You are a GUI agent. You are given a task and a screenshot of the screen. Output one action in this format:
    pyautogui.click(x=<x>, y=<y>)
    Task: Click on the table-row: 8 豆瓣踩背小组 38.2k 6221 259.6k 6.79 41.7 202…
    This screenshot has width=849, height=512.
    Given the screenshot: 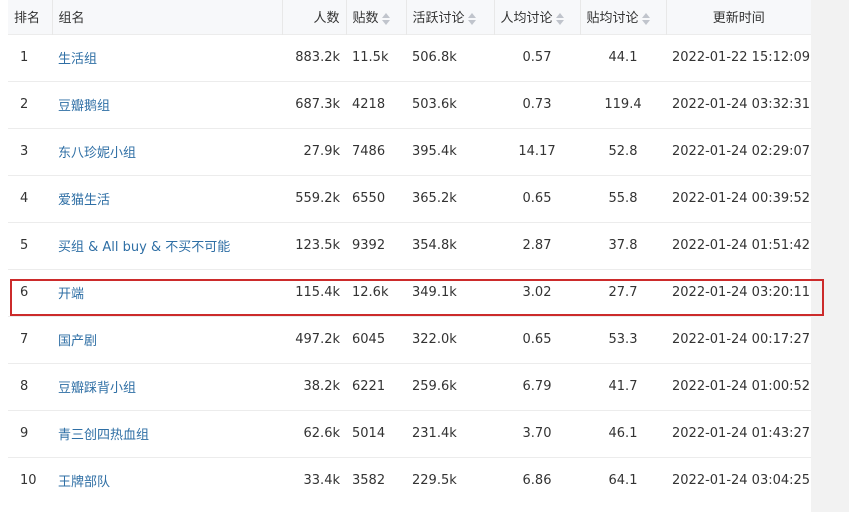 What is the action you would take?
    pyautogui.click(x=409, y=386)
    